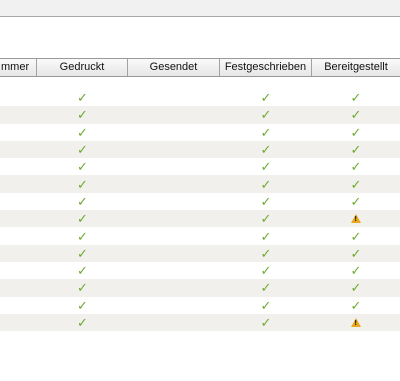 The height and width of the screenshot is (381, 400). What do you see at coordinates (200, 37) in the screenshot?
I see `content-gap` at bounding box center [200, 37].